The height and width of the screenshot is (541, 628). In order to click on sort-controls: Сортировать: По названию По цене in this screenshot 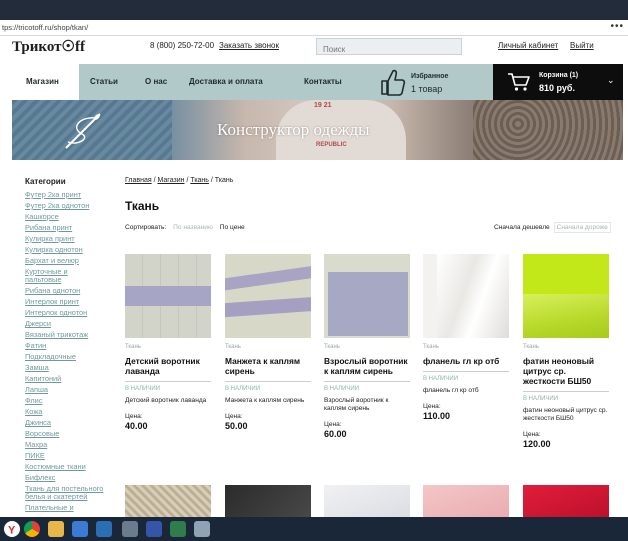, I will do `click(185, 227)`.